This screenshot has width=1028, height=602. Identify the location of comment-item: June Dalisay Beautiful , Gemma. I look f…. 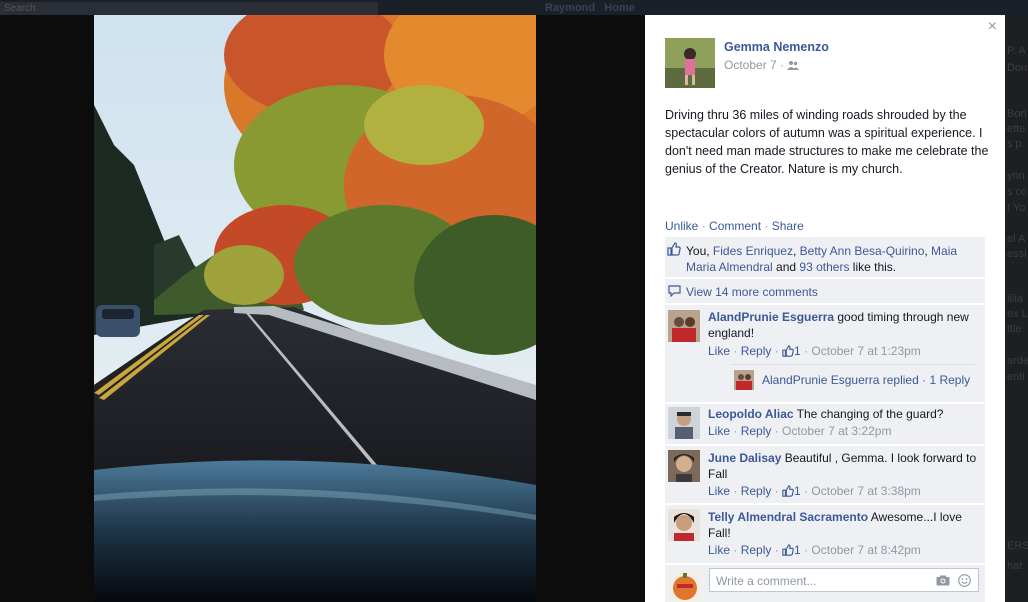
(825, 474).